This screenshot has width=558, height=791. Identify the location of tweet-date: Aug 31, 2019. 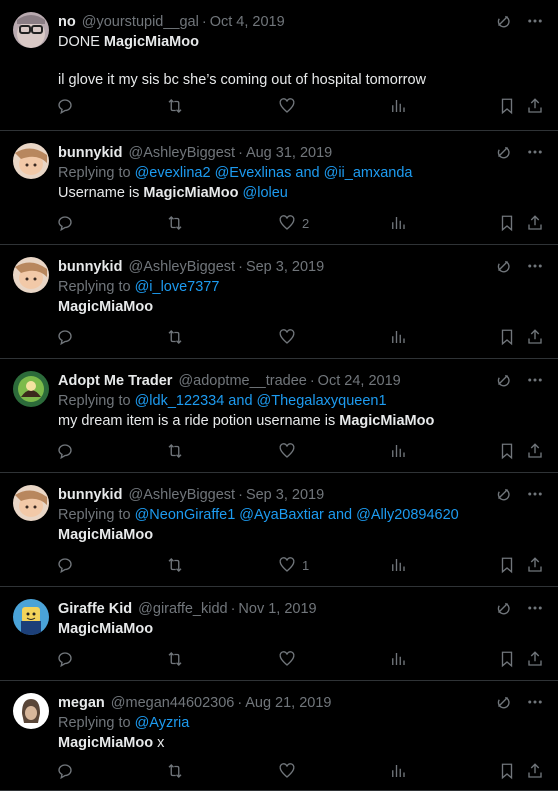
(289, 153).